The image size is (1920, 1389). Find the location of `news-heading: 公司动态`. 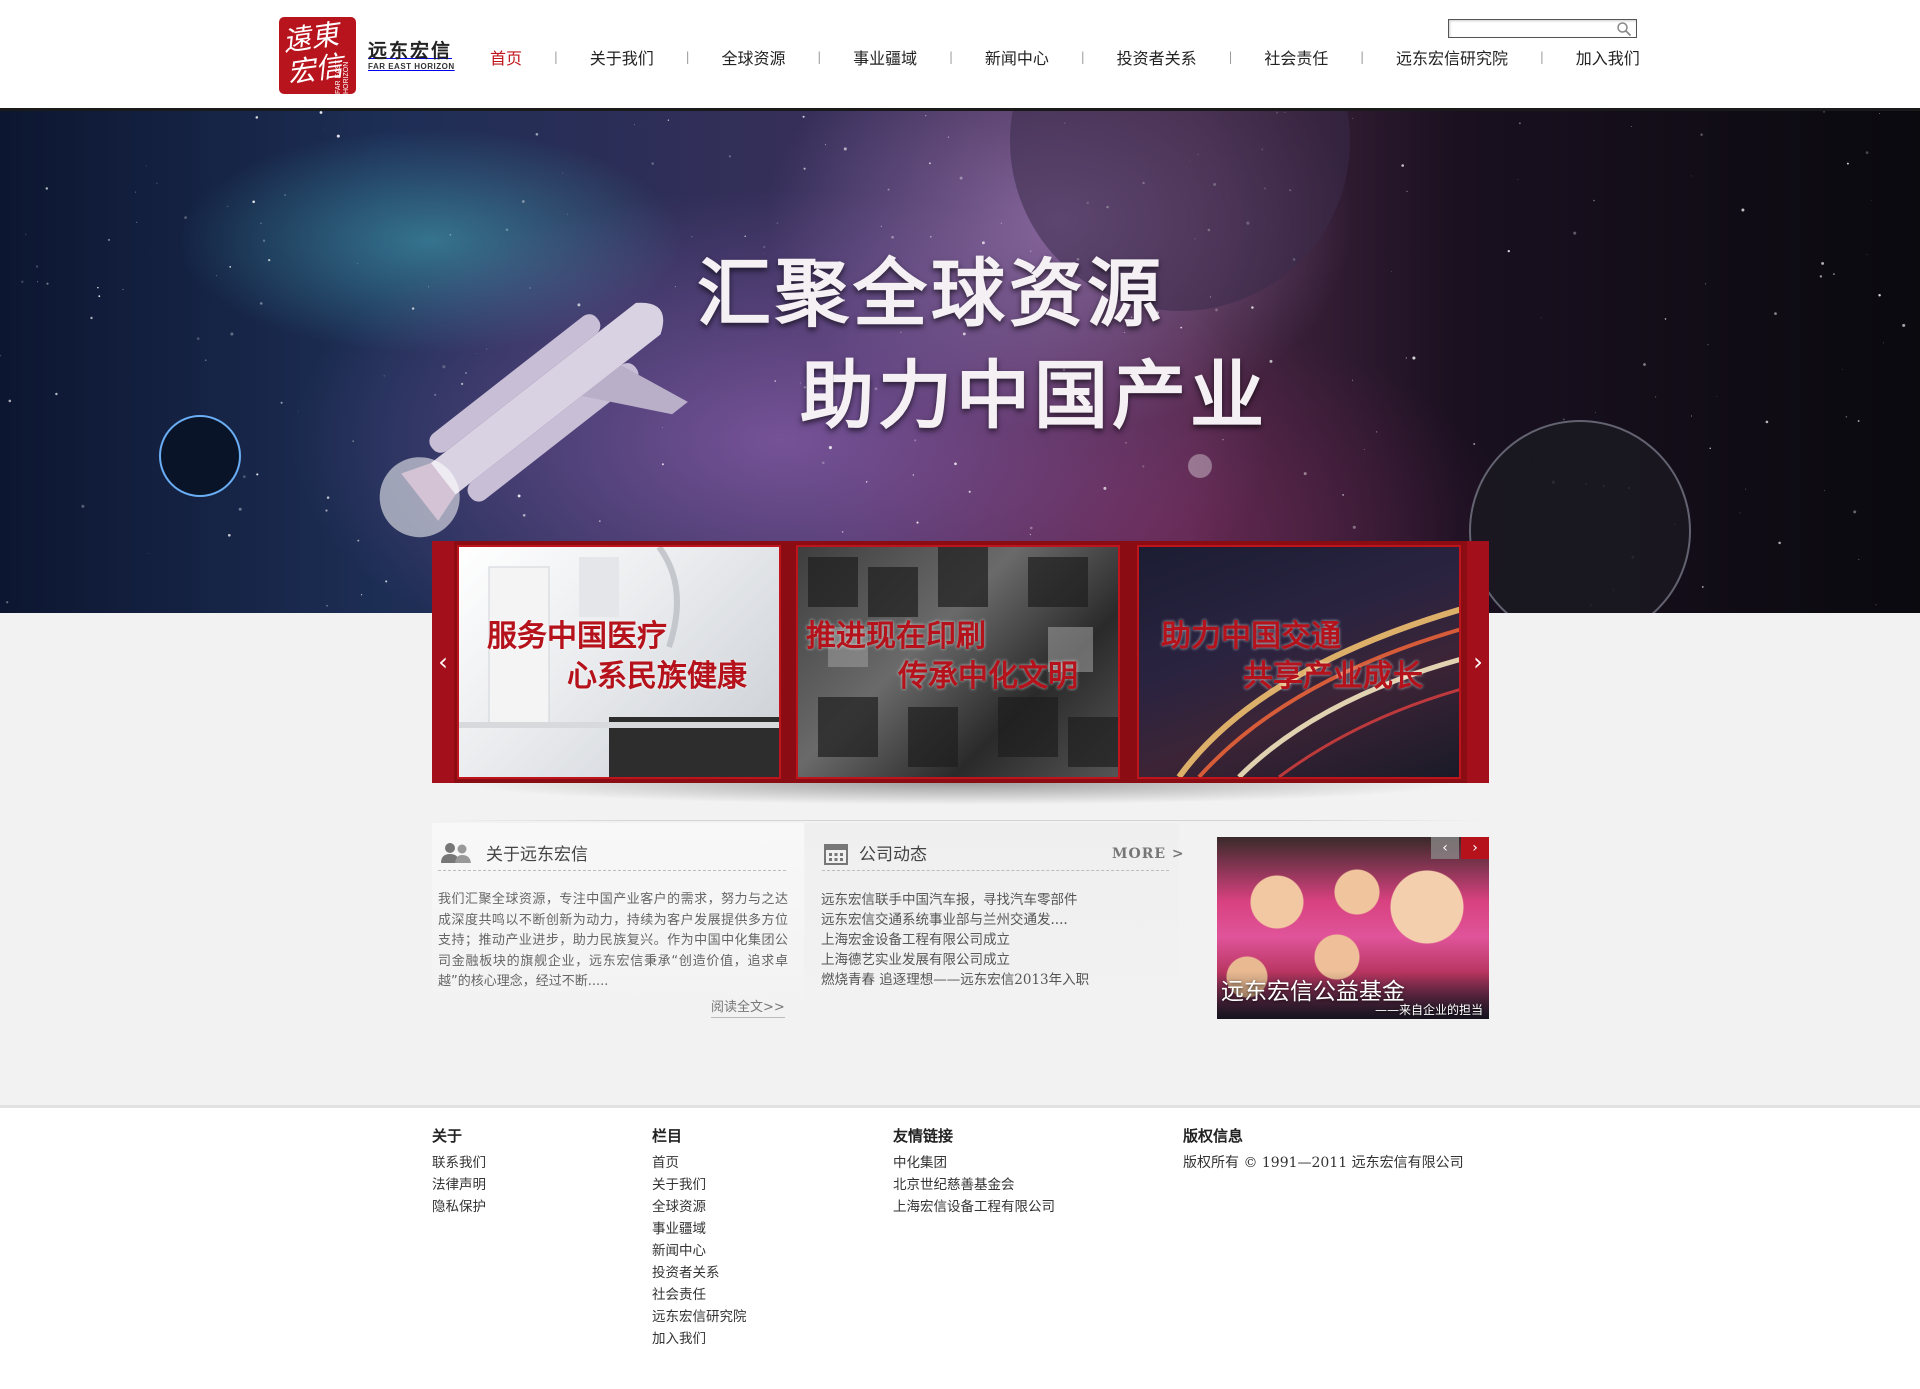

news-heading: 公司动态 is located at coordinates (875, 852).